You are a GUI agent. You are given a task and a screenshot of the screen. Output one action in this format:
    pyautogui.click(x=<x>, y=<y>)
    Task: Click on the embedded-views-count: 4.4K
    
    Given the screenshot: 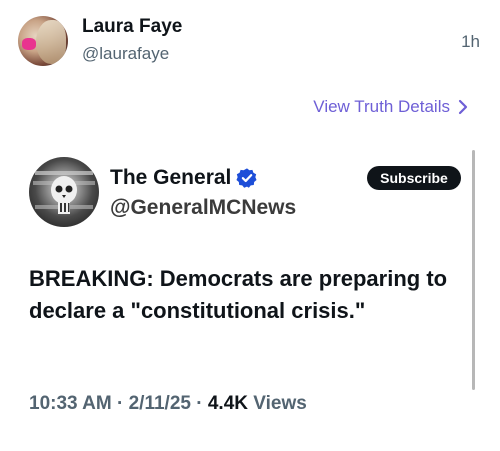 What is the action you would take?
    pyautogui.click(x=227, y=403)
    